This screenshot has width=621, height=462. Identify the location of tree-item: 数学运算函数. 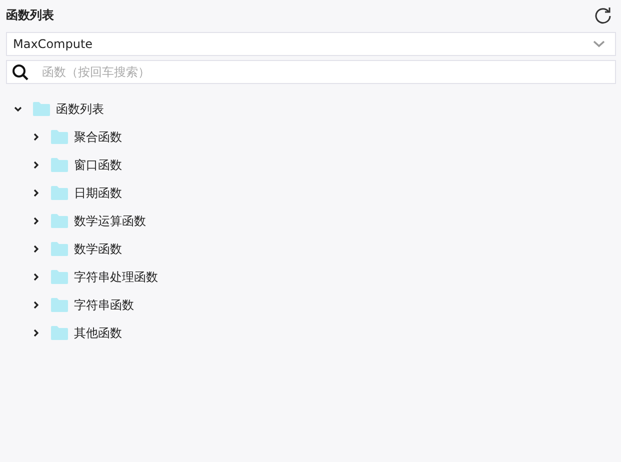
(311, 221).